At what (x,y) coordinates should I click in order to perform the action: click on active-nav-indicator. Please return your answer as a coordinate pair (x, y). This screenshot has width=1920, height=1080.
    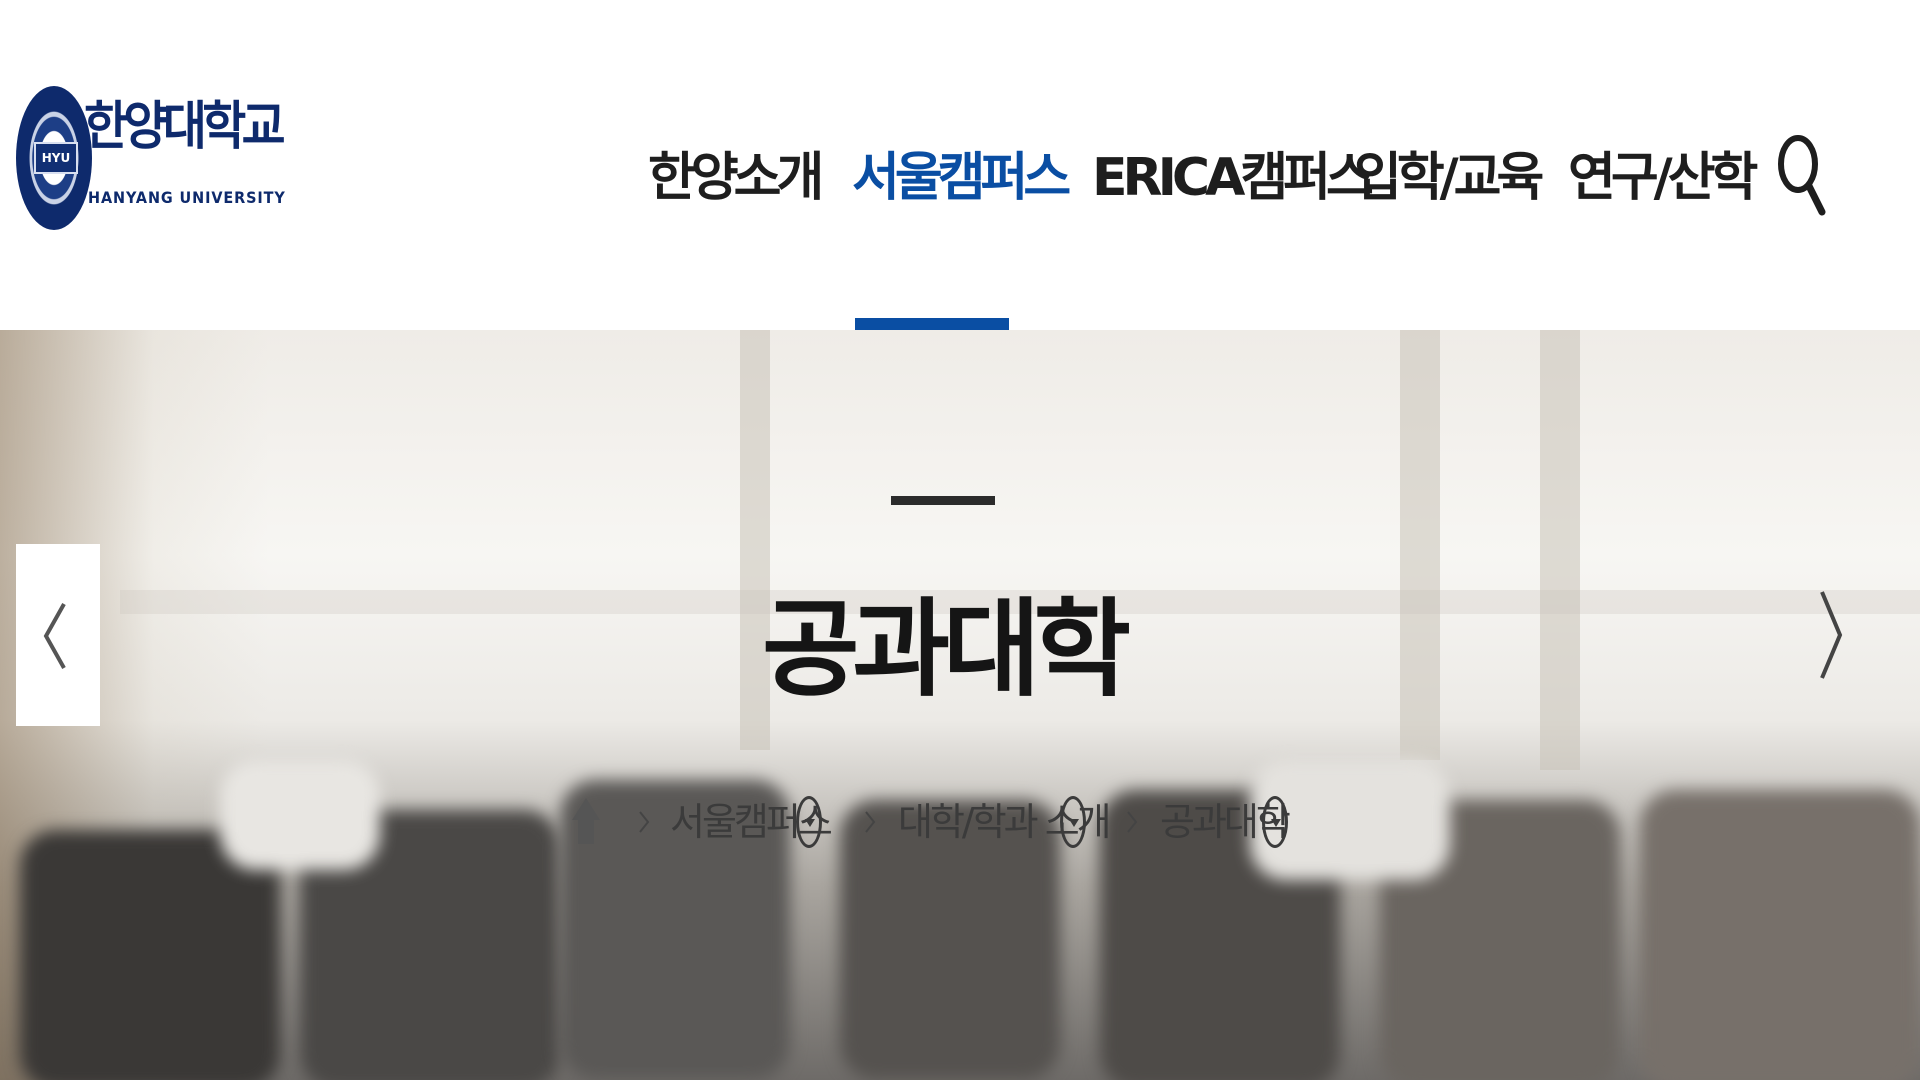
    Looking at the image, I should click on (932, 324).